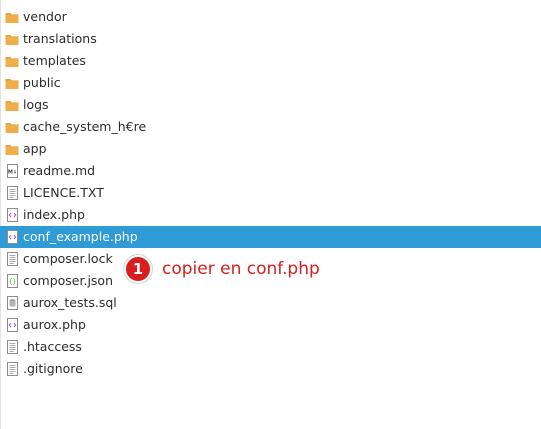 This screenshot has width=541, height=429. Describe the element at coordinates (68, 258) in the screenshot. I see `file-name: composer.lock` at that location.